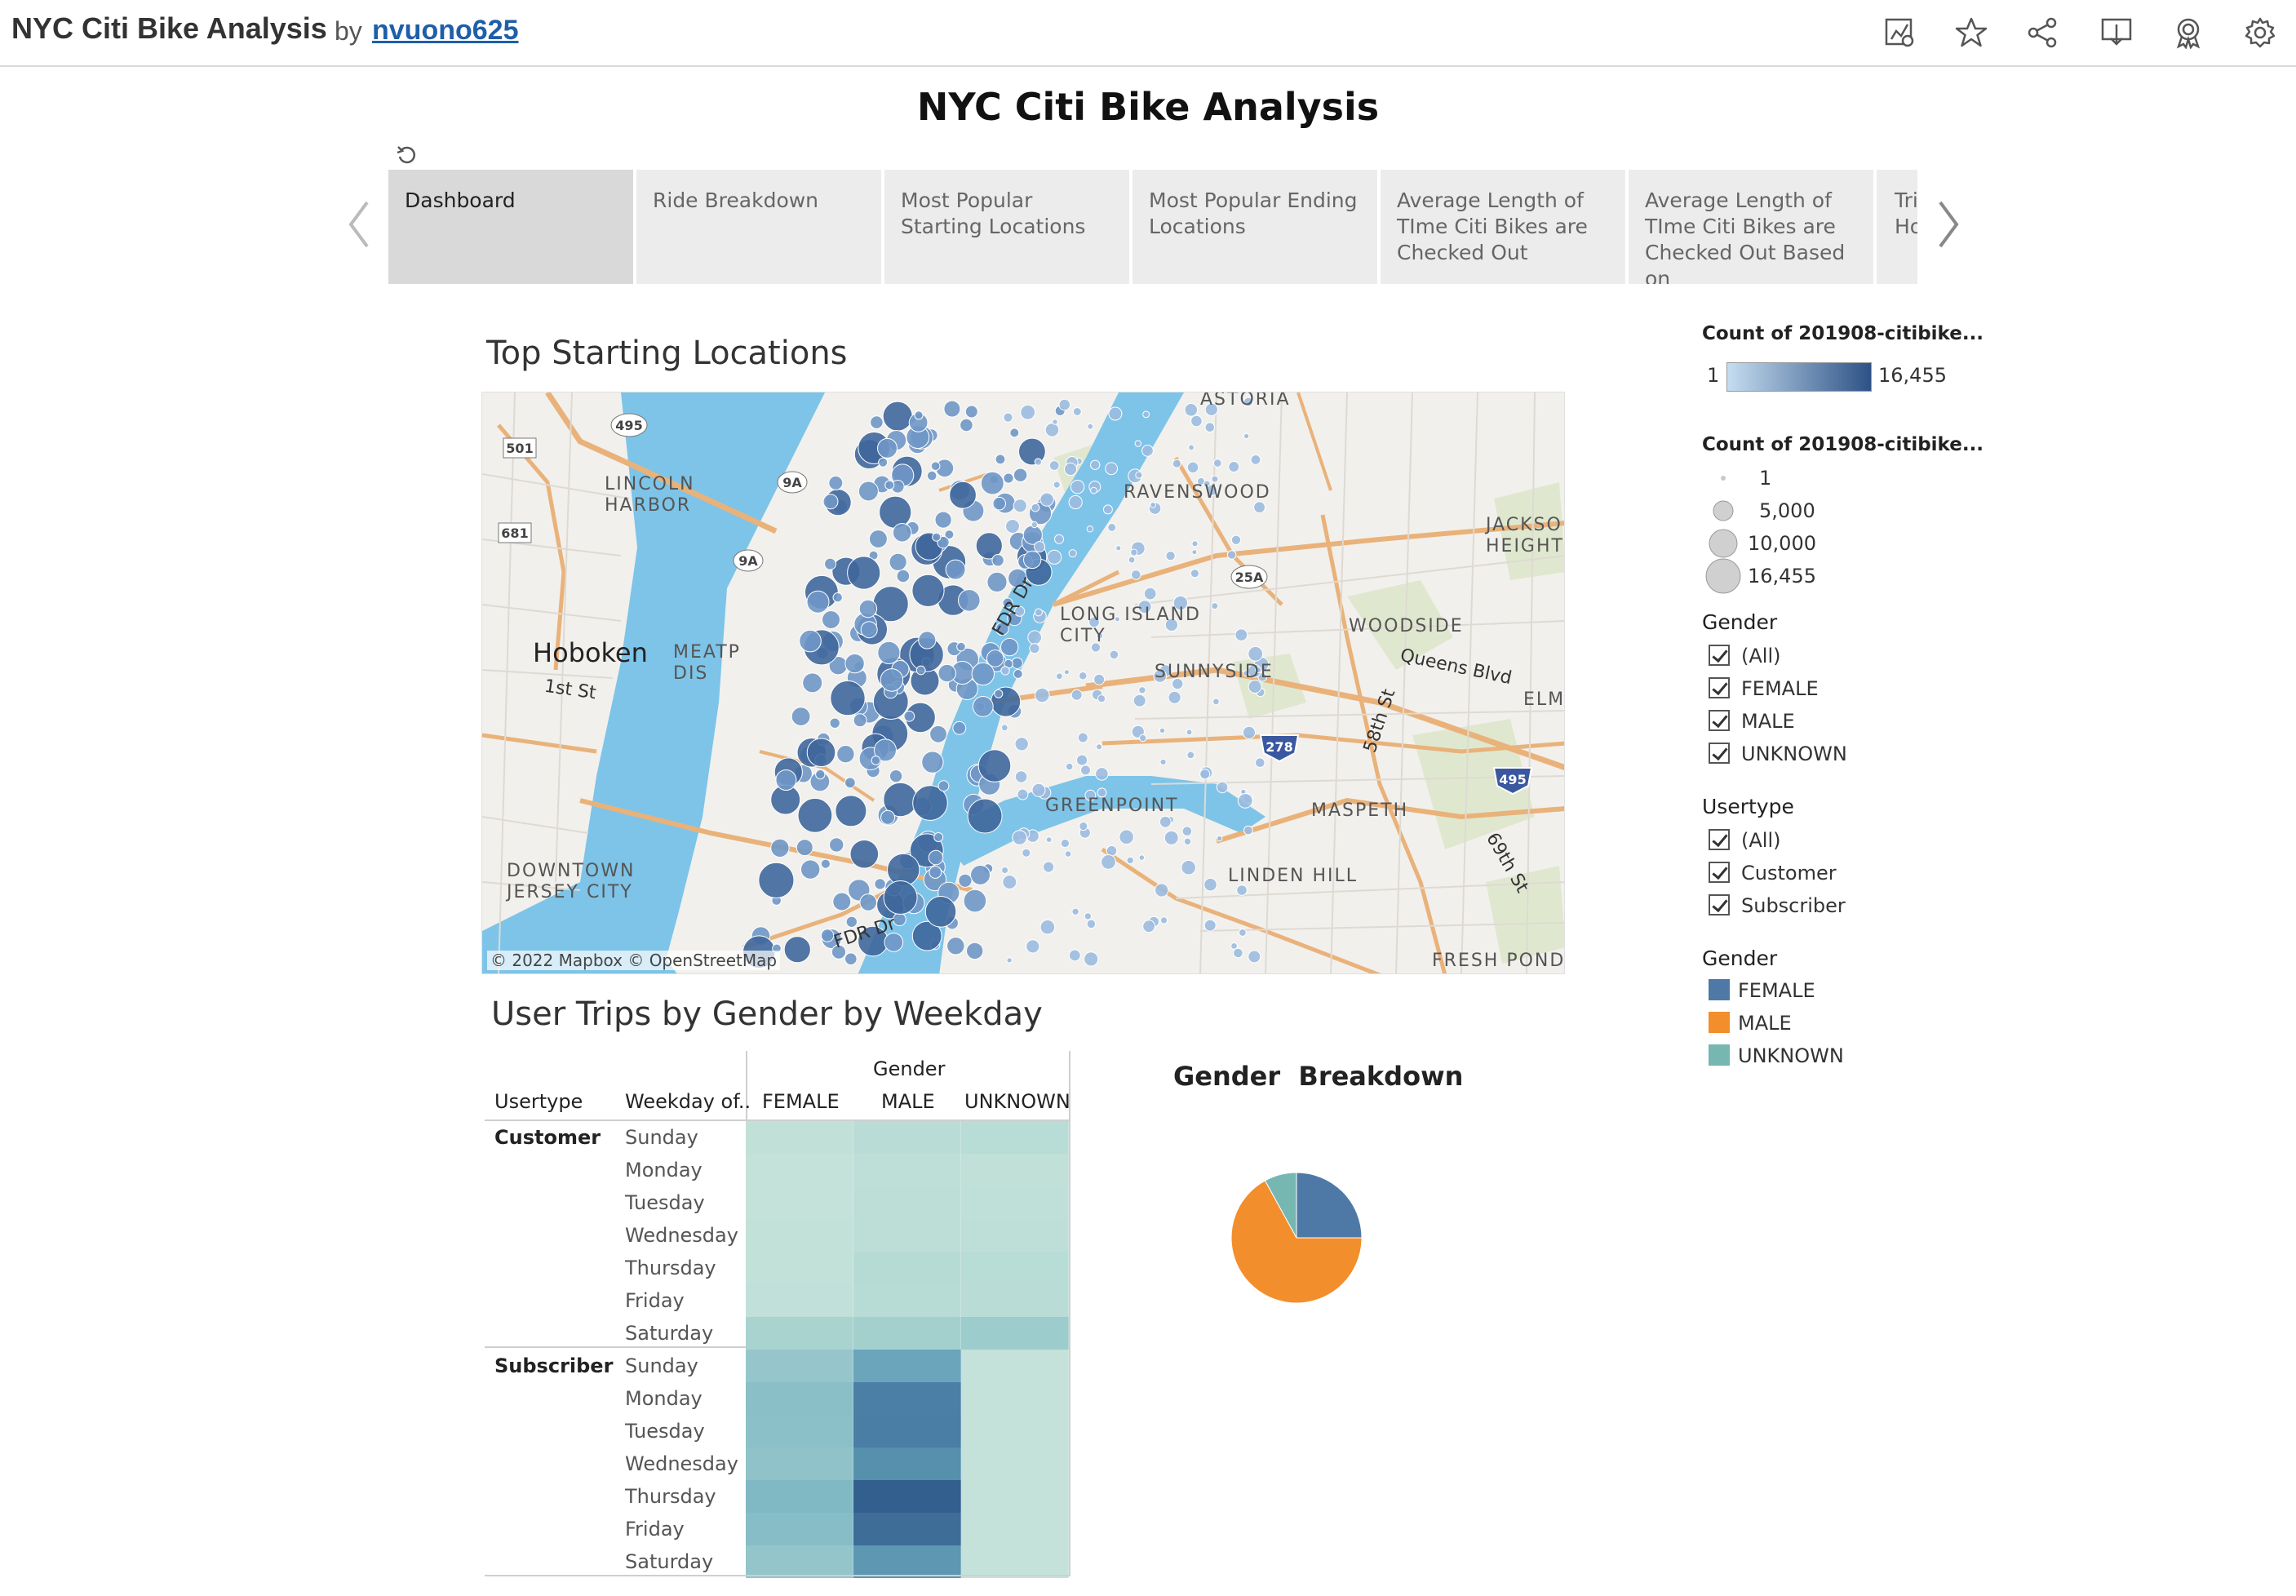 The height and width of the screenshot is (1596, 2296). I want to click on usertype-filter-checkbox-customer, so click(1719, 872).